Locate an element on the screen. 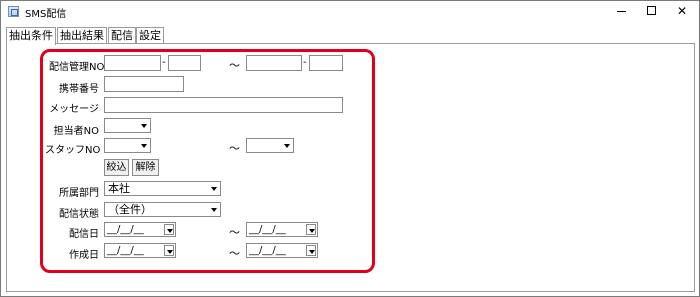  delivery-no-sep-2: - is located at coordinates (305, 62).